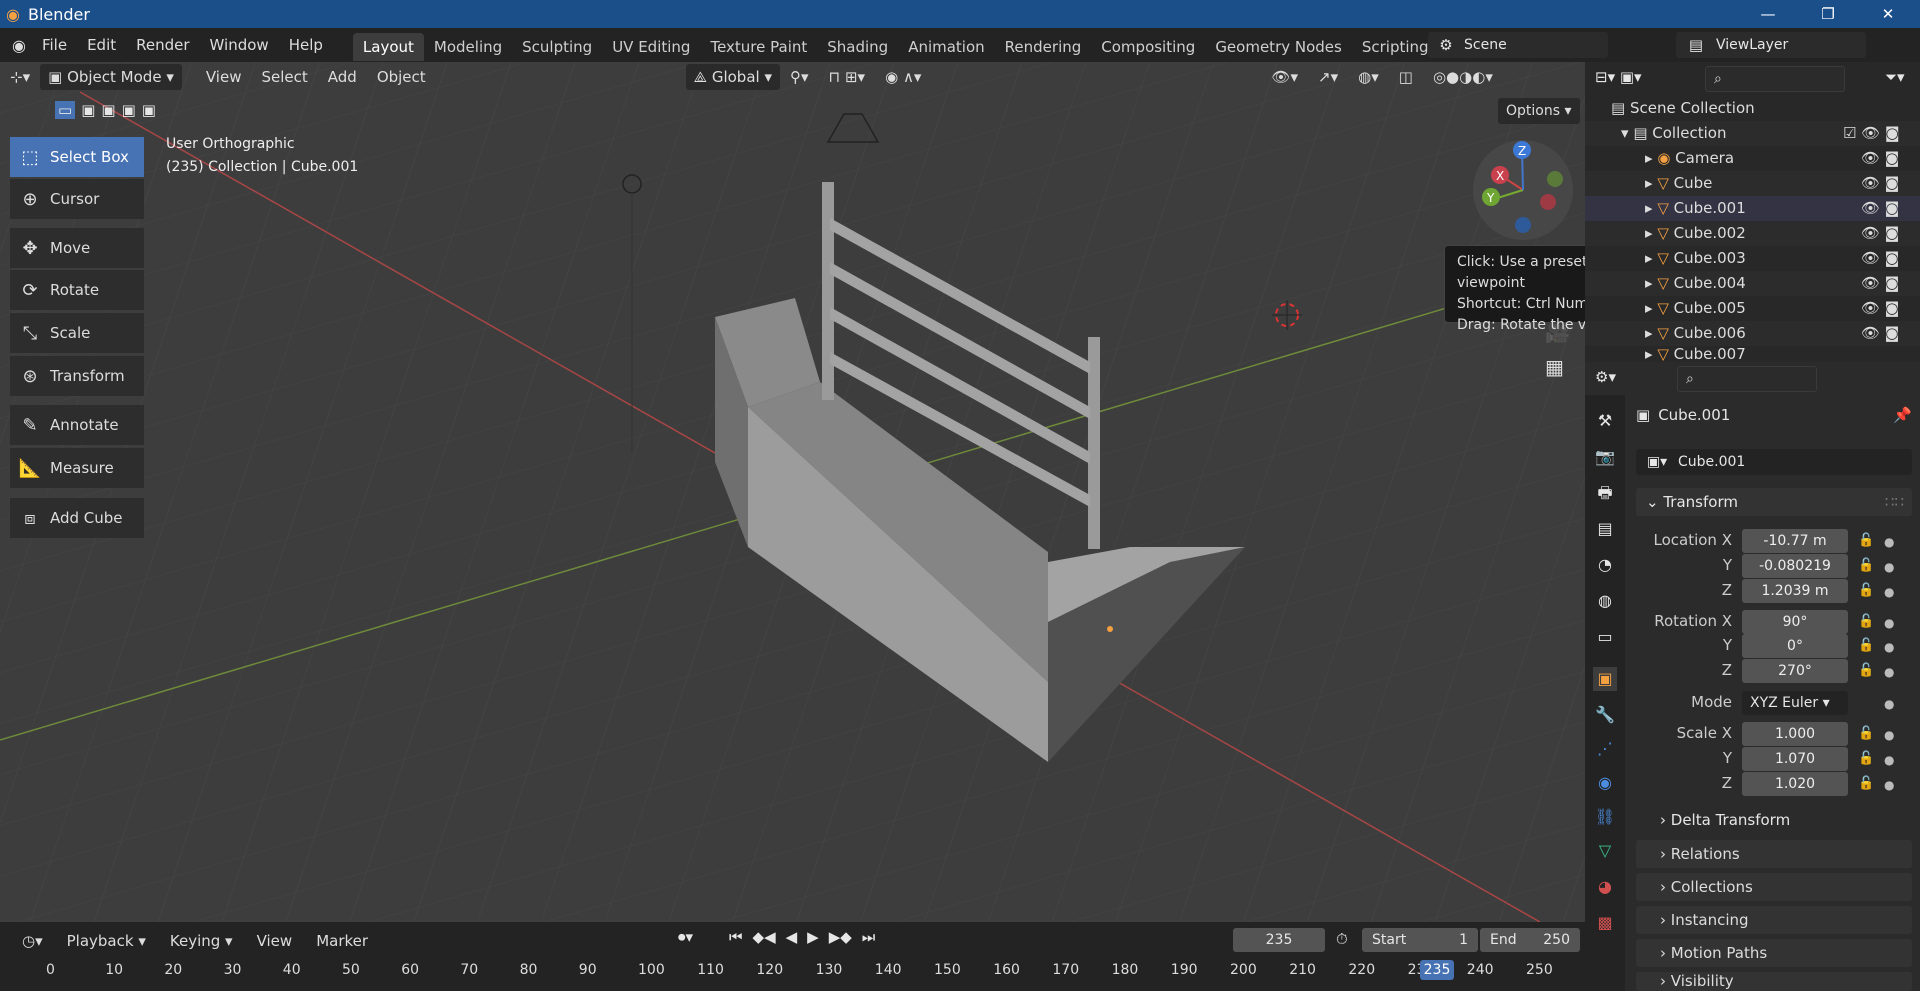 This screenshot has width=1920, height=991. What do you see at coordinates (77, 468) in the screenshot?
I see `tool-measure: 📐 Measure` at bounding box center [77, 468].